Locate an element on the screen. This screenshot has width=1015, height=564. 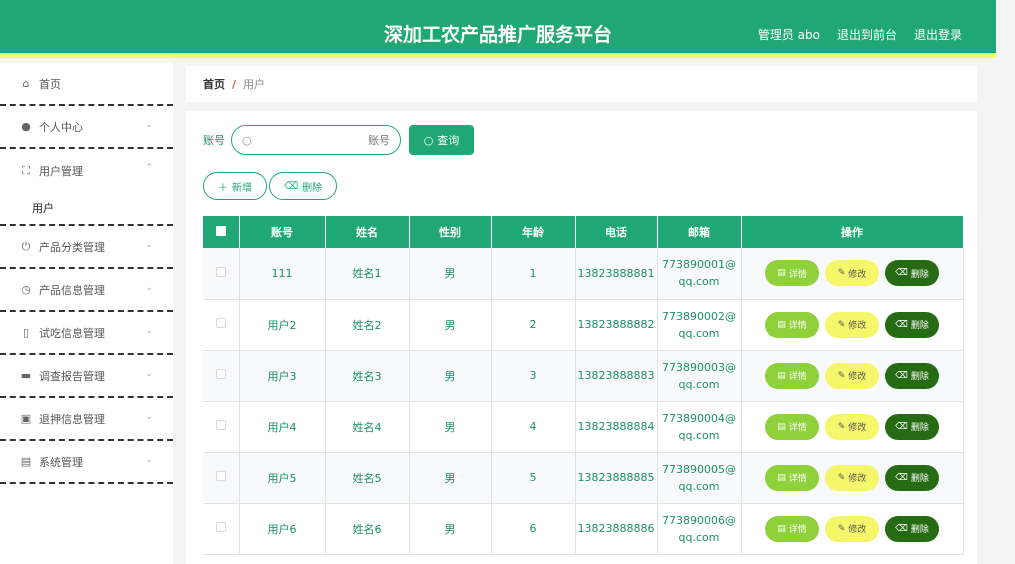
sidebar-item-label: 调查报告管理 is located at coordinates (72, 376).